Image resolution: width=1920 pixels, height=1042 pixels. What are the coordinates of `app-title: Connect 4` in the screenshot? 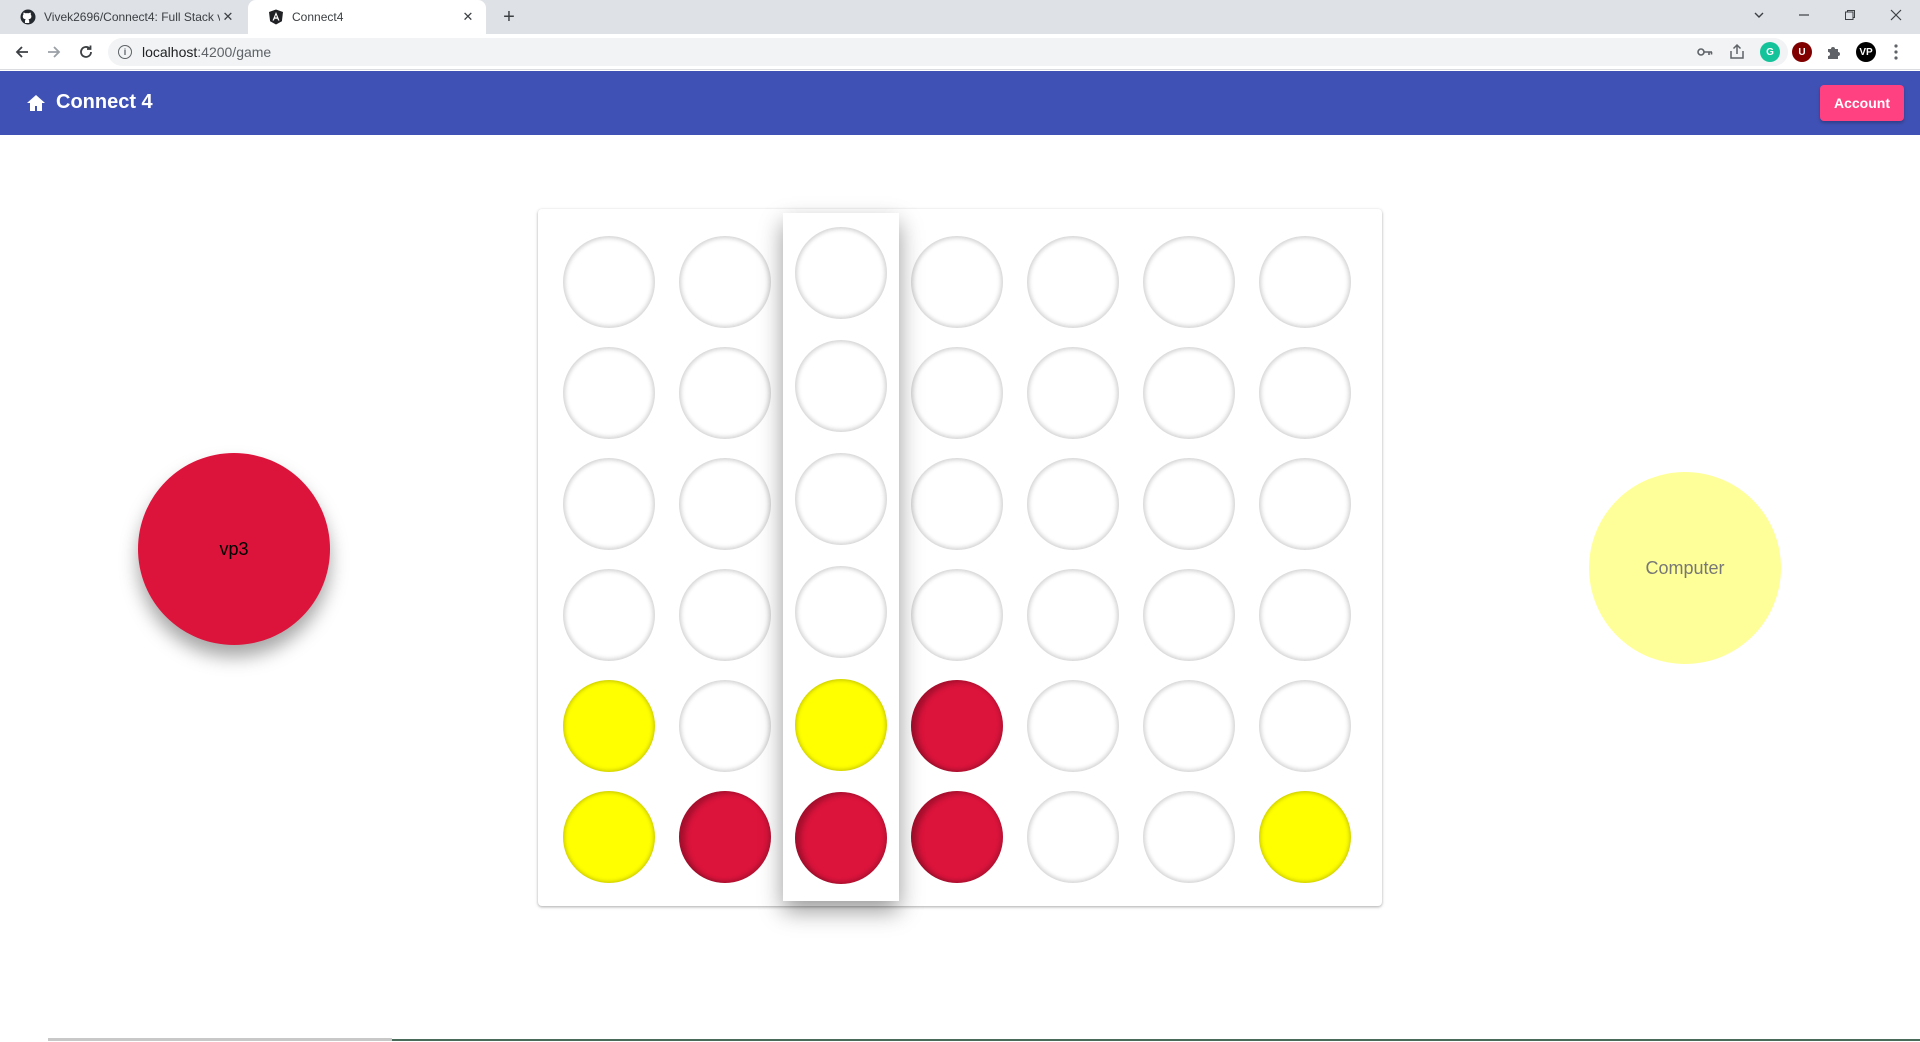 It's located at (104, 102).